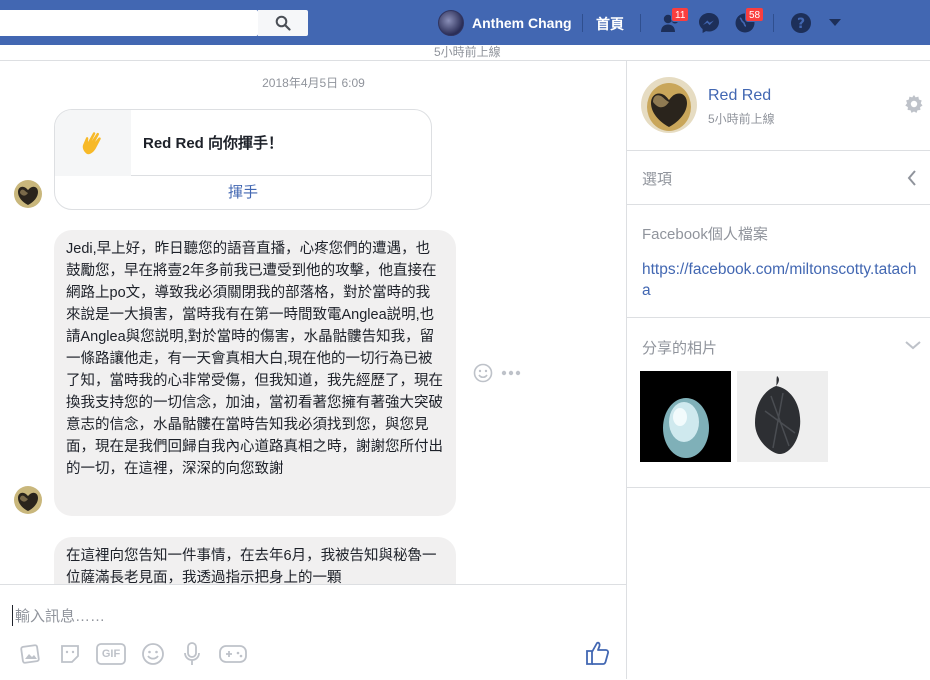  I want to click on photo-button, so click(30, 653).